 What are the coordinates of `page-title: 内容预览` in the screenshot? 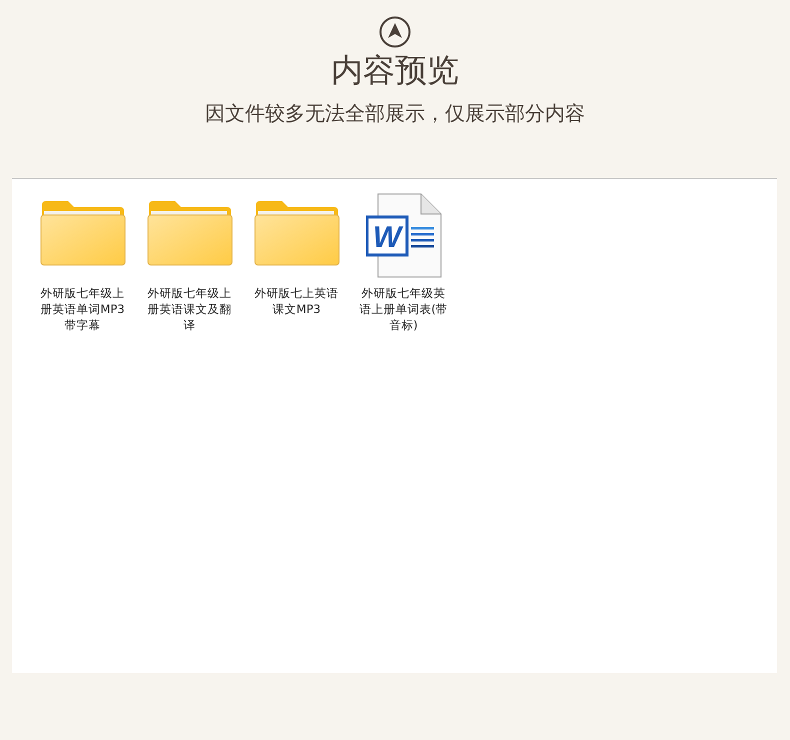 It's located at (395, 70).